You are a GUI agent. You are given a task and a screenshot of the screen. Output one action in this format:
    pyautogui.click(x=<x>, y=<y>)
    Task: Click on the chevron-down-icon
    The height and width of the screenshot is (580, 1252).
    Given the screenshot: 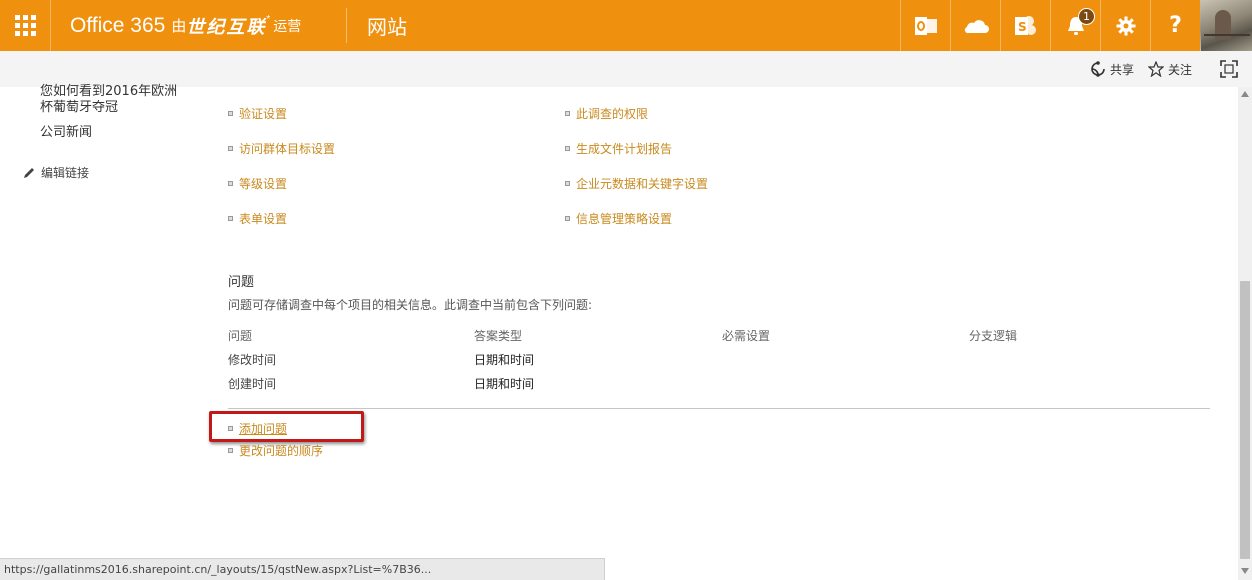 What is the action you would take?
    pyautogui.click(x=1245, y=571)
    